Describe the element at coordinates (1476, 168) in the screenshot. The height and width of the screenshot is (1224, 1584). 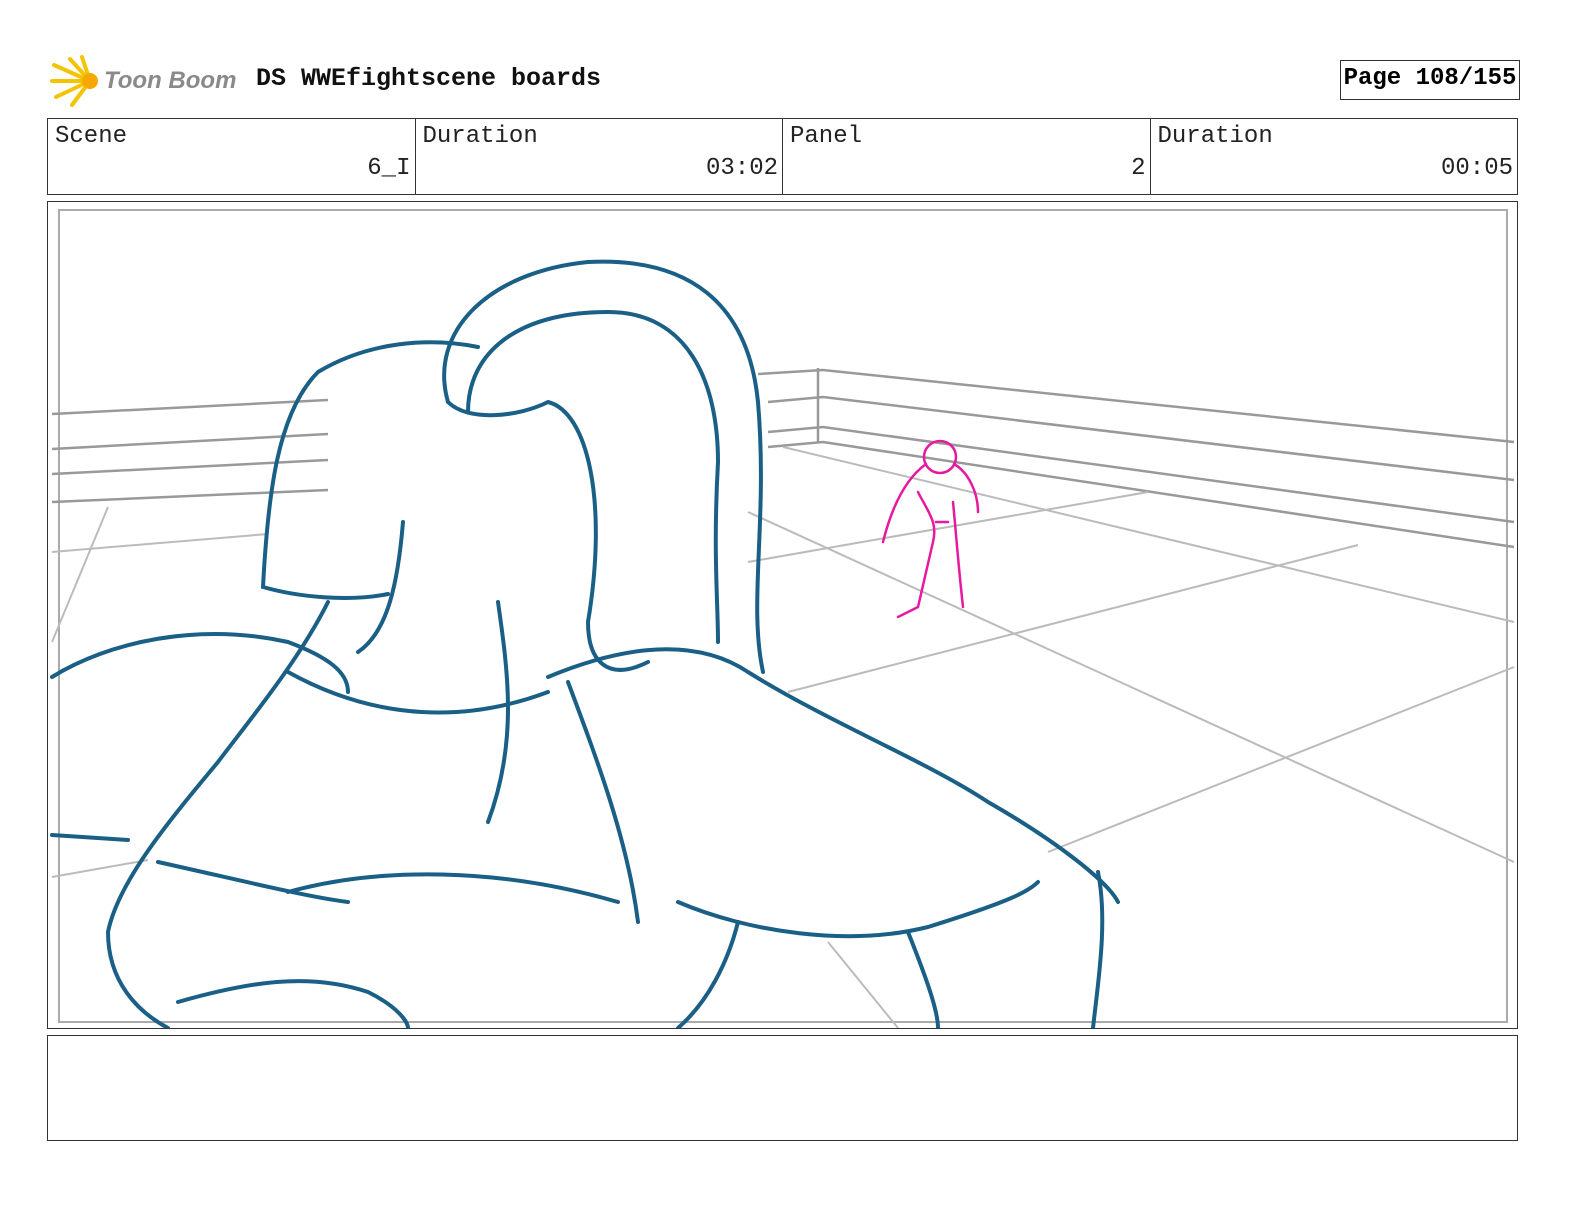
I see `panel-duration-value: 00:05` at that location.